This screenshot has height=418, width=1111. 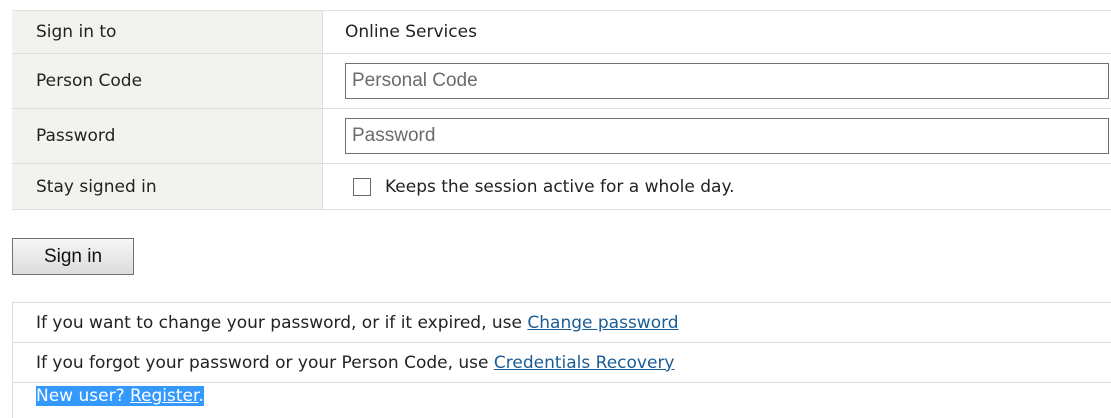 What do you see at coordinates (362, 187) in the screenshot?
I see `stay-signed-in-checkbox` at bounding box center [362, 187].